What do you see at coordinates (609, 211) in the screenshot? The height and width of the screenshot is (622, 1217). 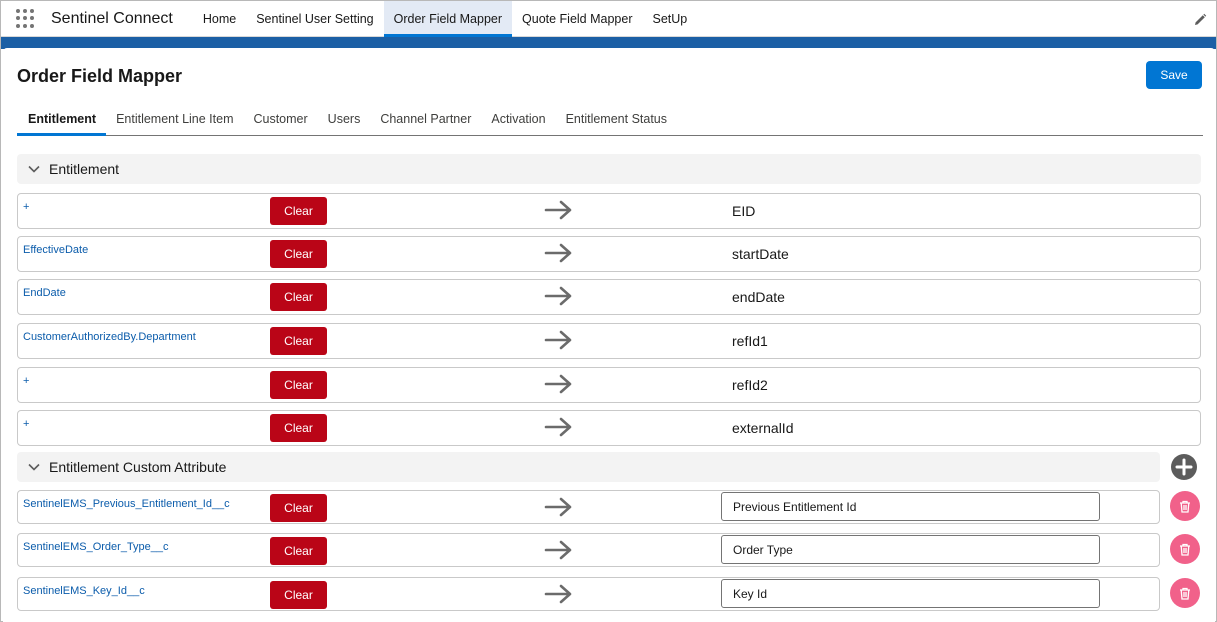 I see `mapping-row: + Clear EID` at bounding box center [609, 211].